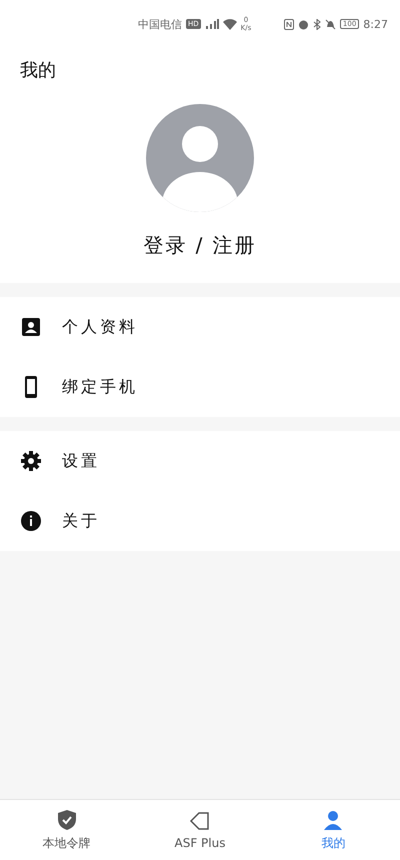 The width and height of the screenshot is (400, 860). I want to click on carrier-text: 中国电信, so click(160, 24).